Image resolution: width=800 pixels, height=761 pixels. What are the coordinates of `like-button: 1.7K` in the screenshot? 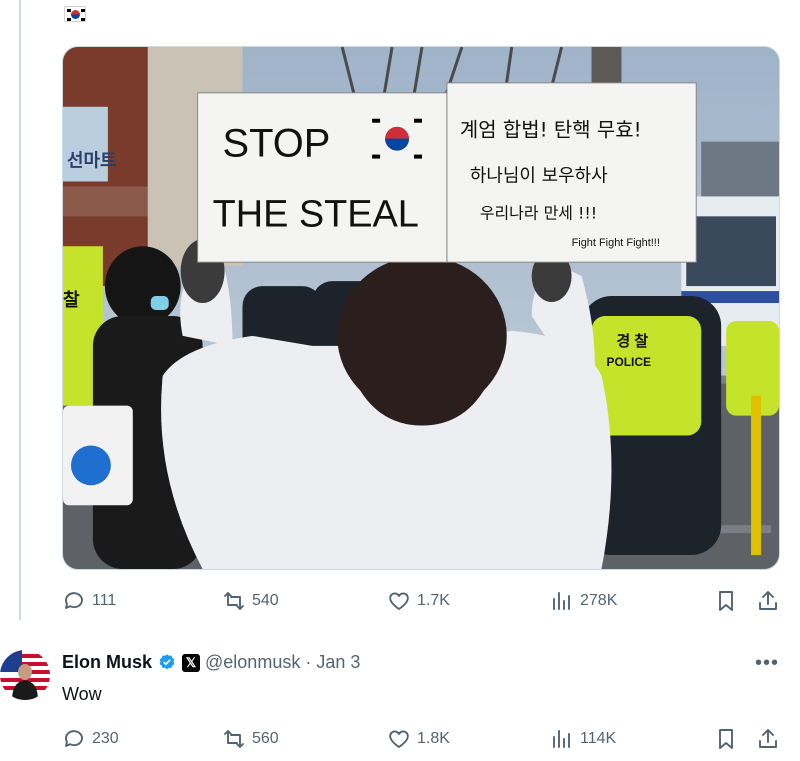 It's located at (418, 601).